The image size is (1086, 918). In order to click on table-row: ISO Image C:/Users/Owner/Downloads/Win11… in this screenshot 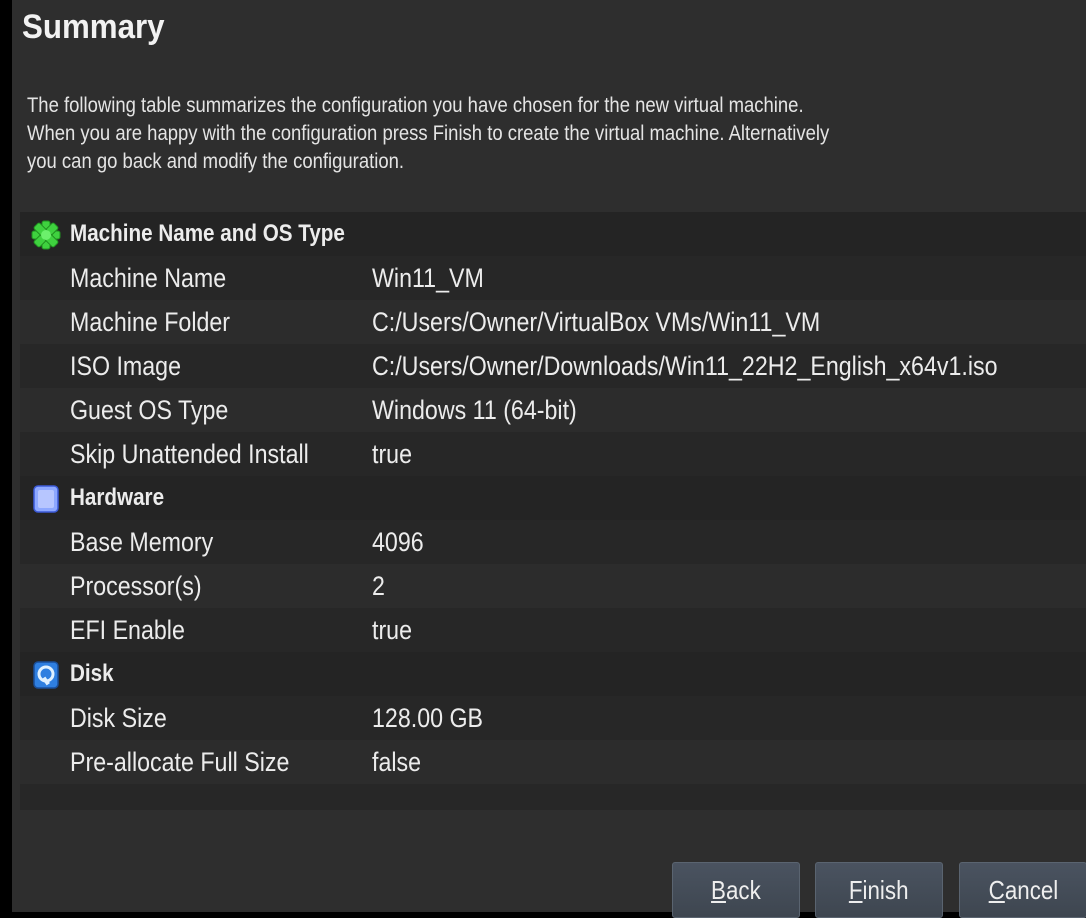, I will do `click(553, 366)`.